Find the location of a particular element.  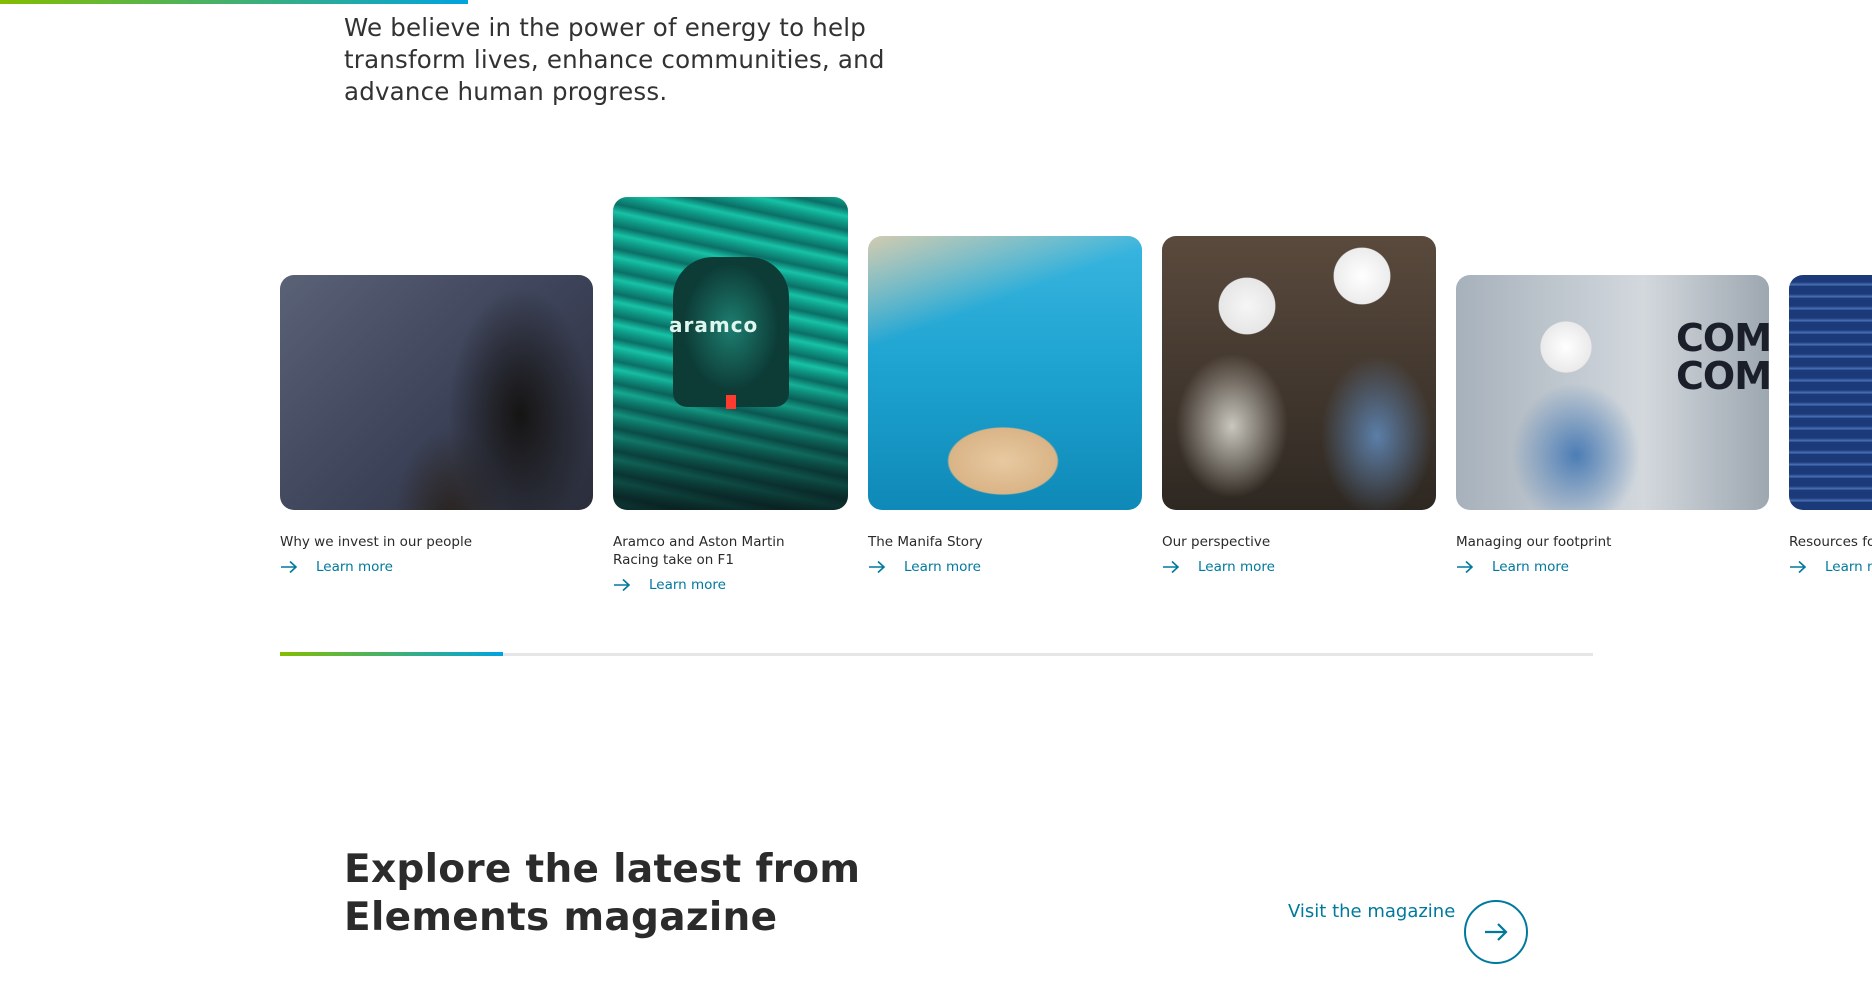

card-image-worker: COMPCOMP is located at coordinates (1612, 392).